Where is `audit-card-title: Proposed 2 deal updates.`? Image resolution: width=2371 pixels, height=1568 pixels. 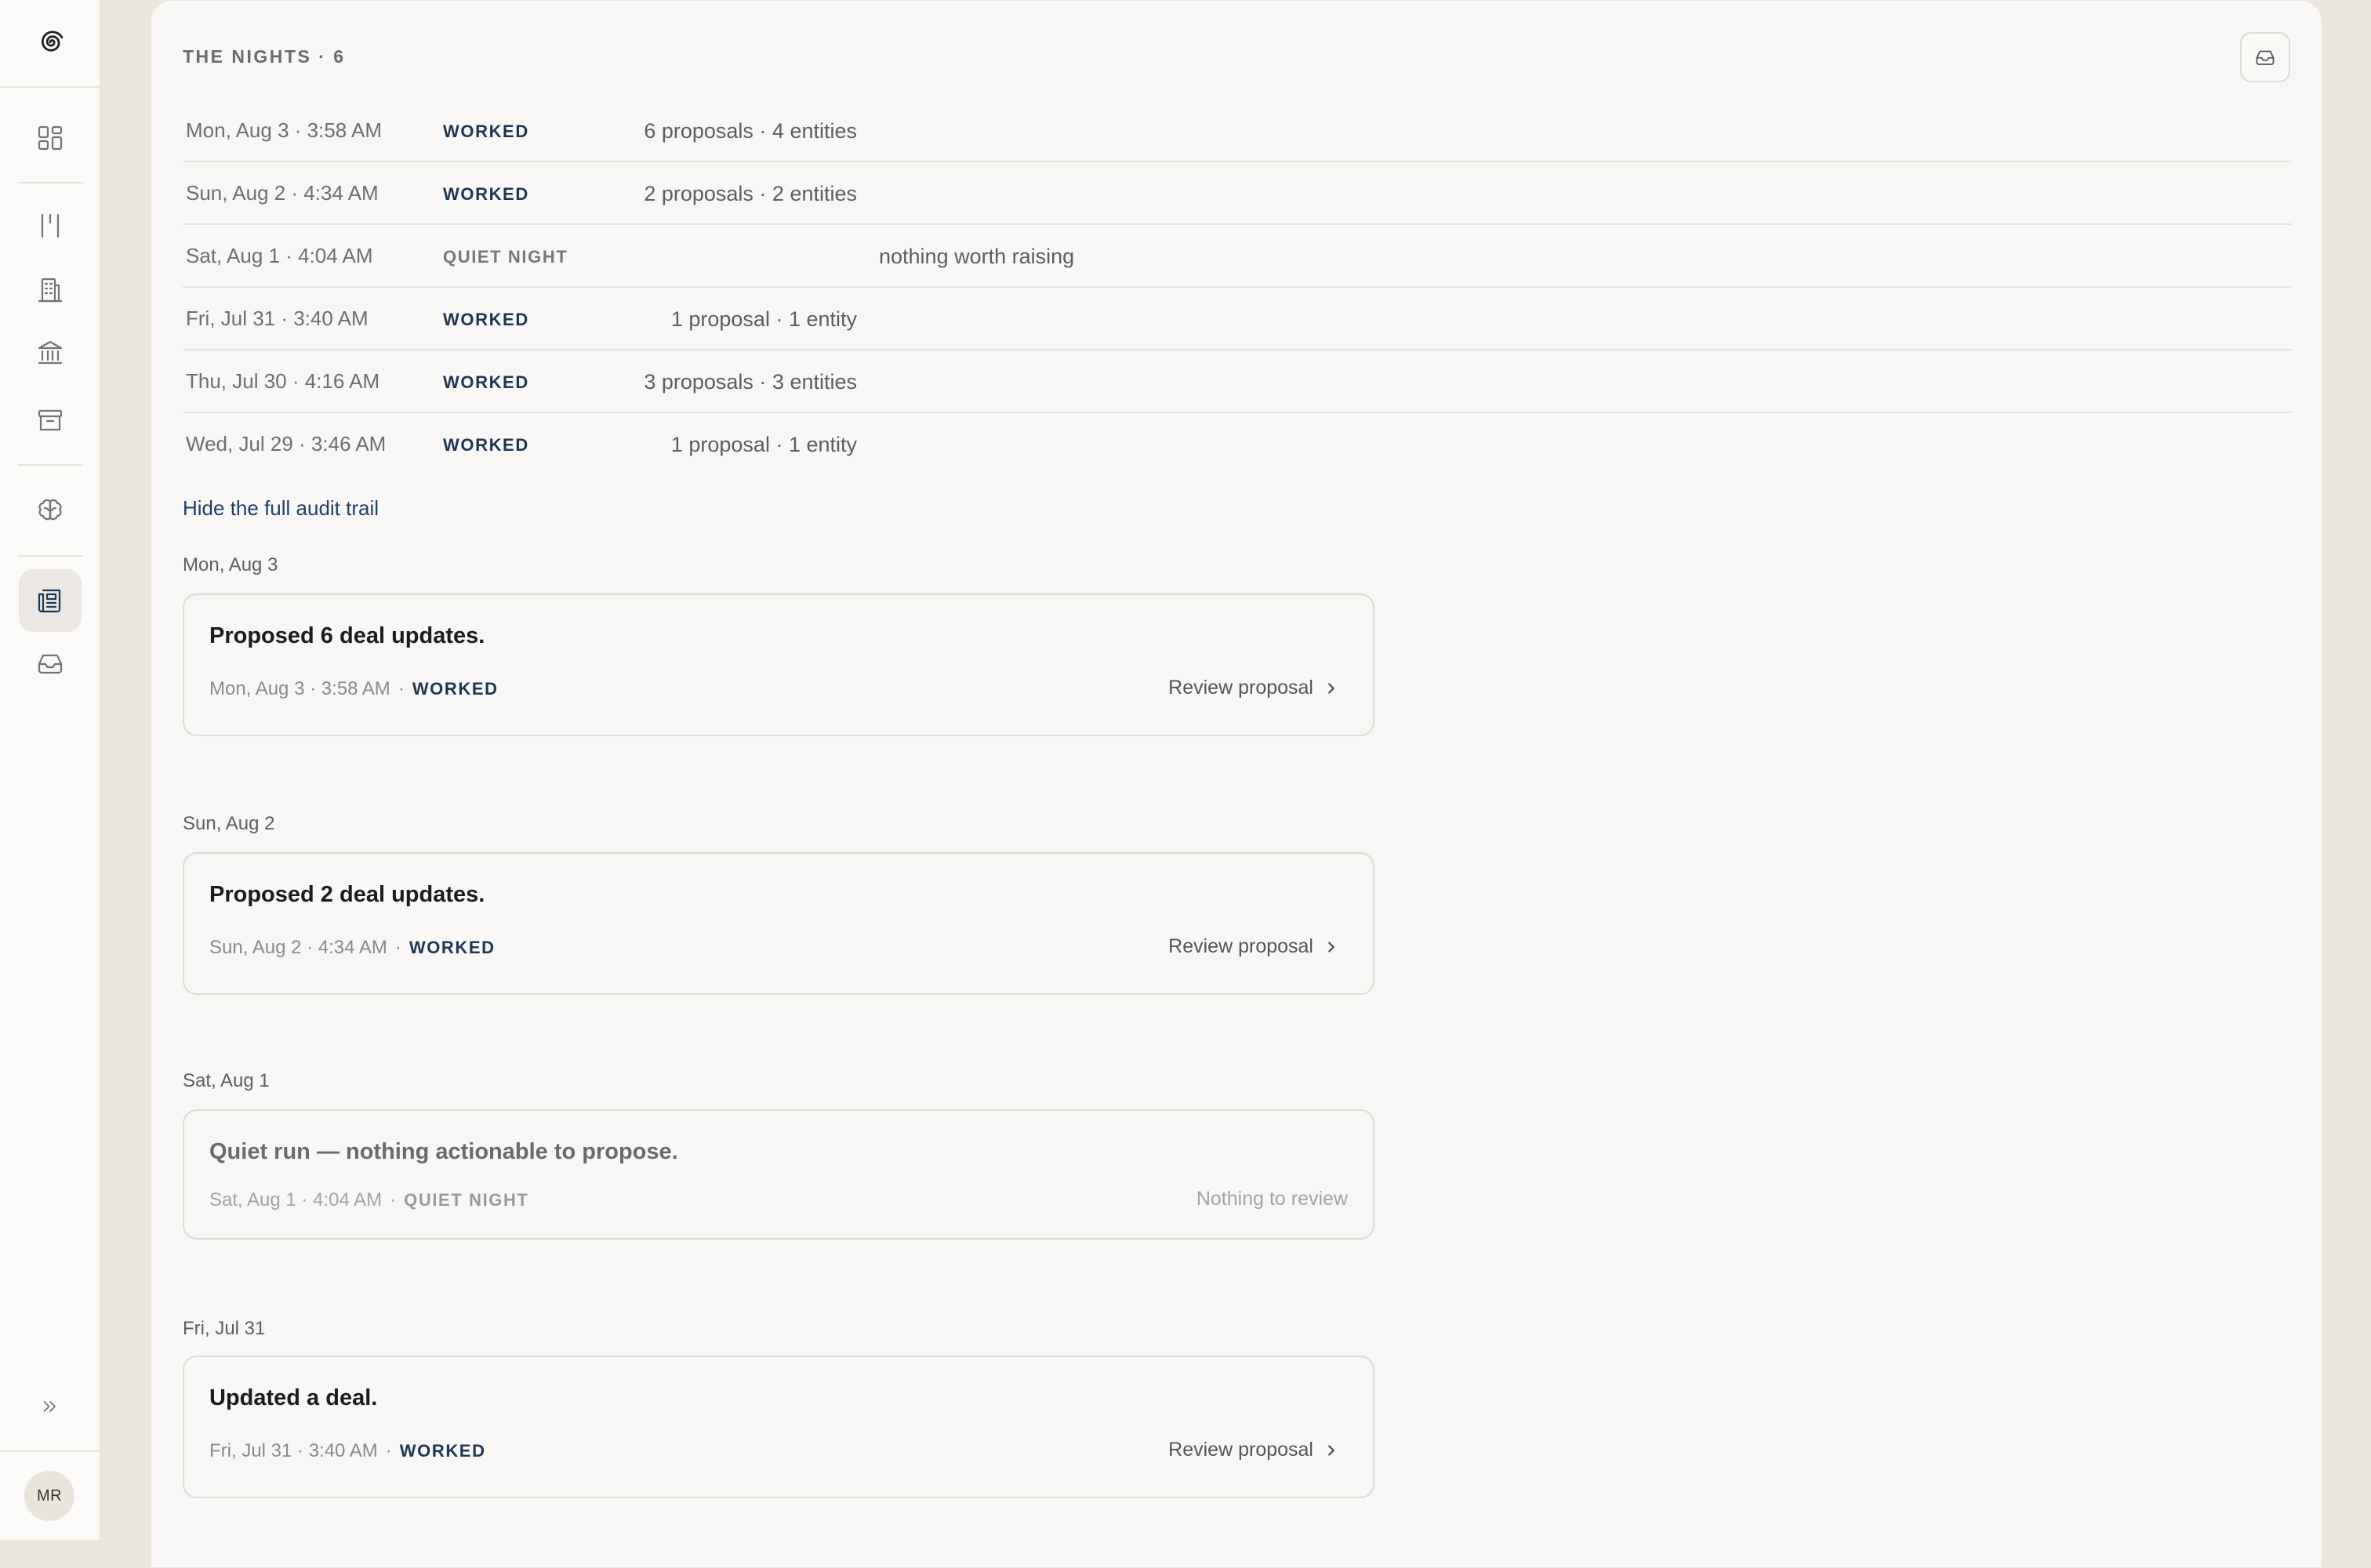 audit-card-title: Proposed 2 deal updates. is located at coordinates (347, 895).